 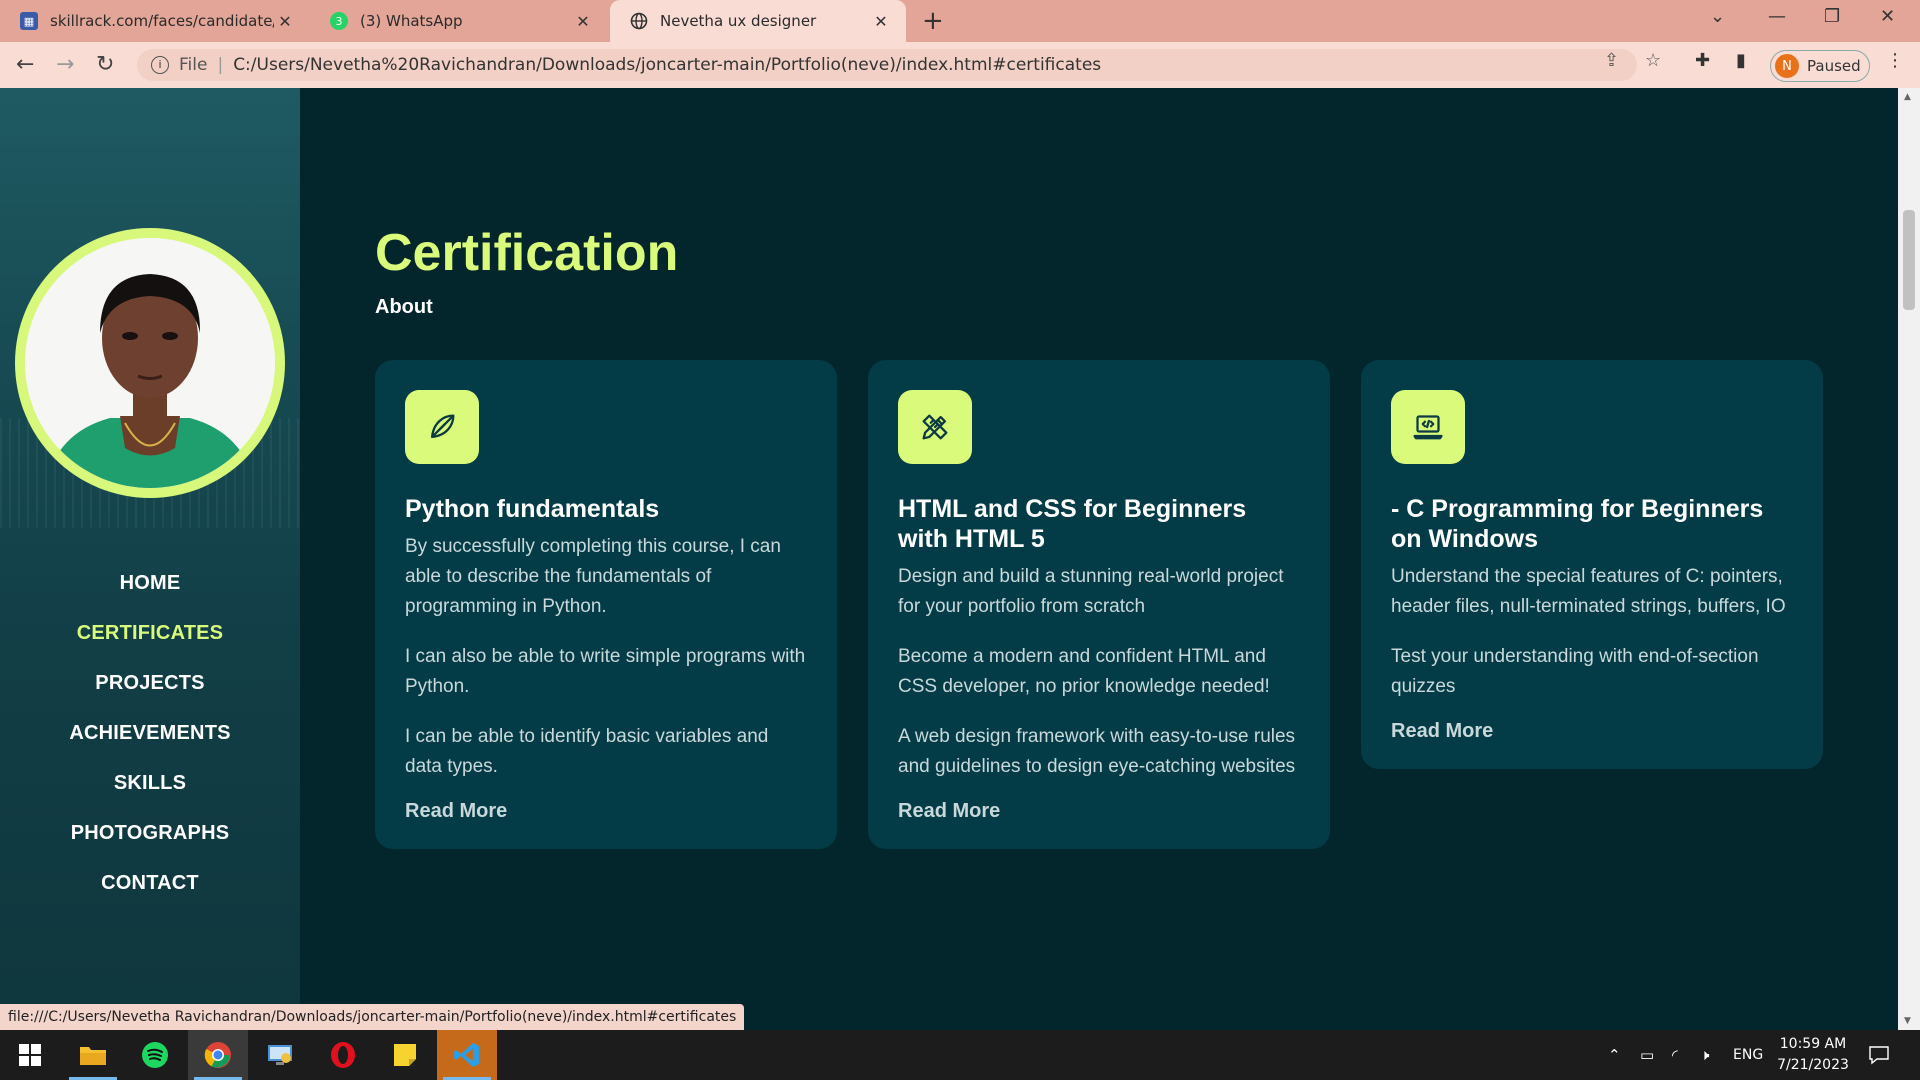 I want to click on extensions-puzzle-icon: ✚, so click(x=1702, y=60).